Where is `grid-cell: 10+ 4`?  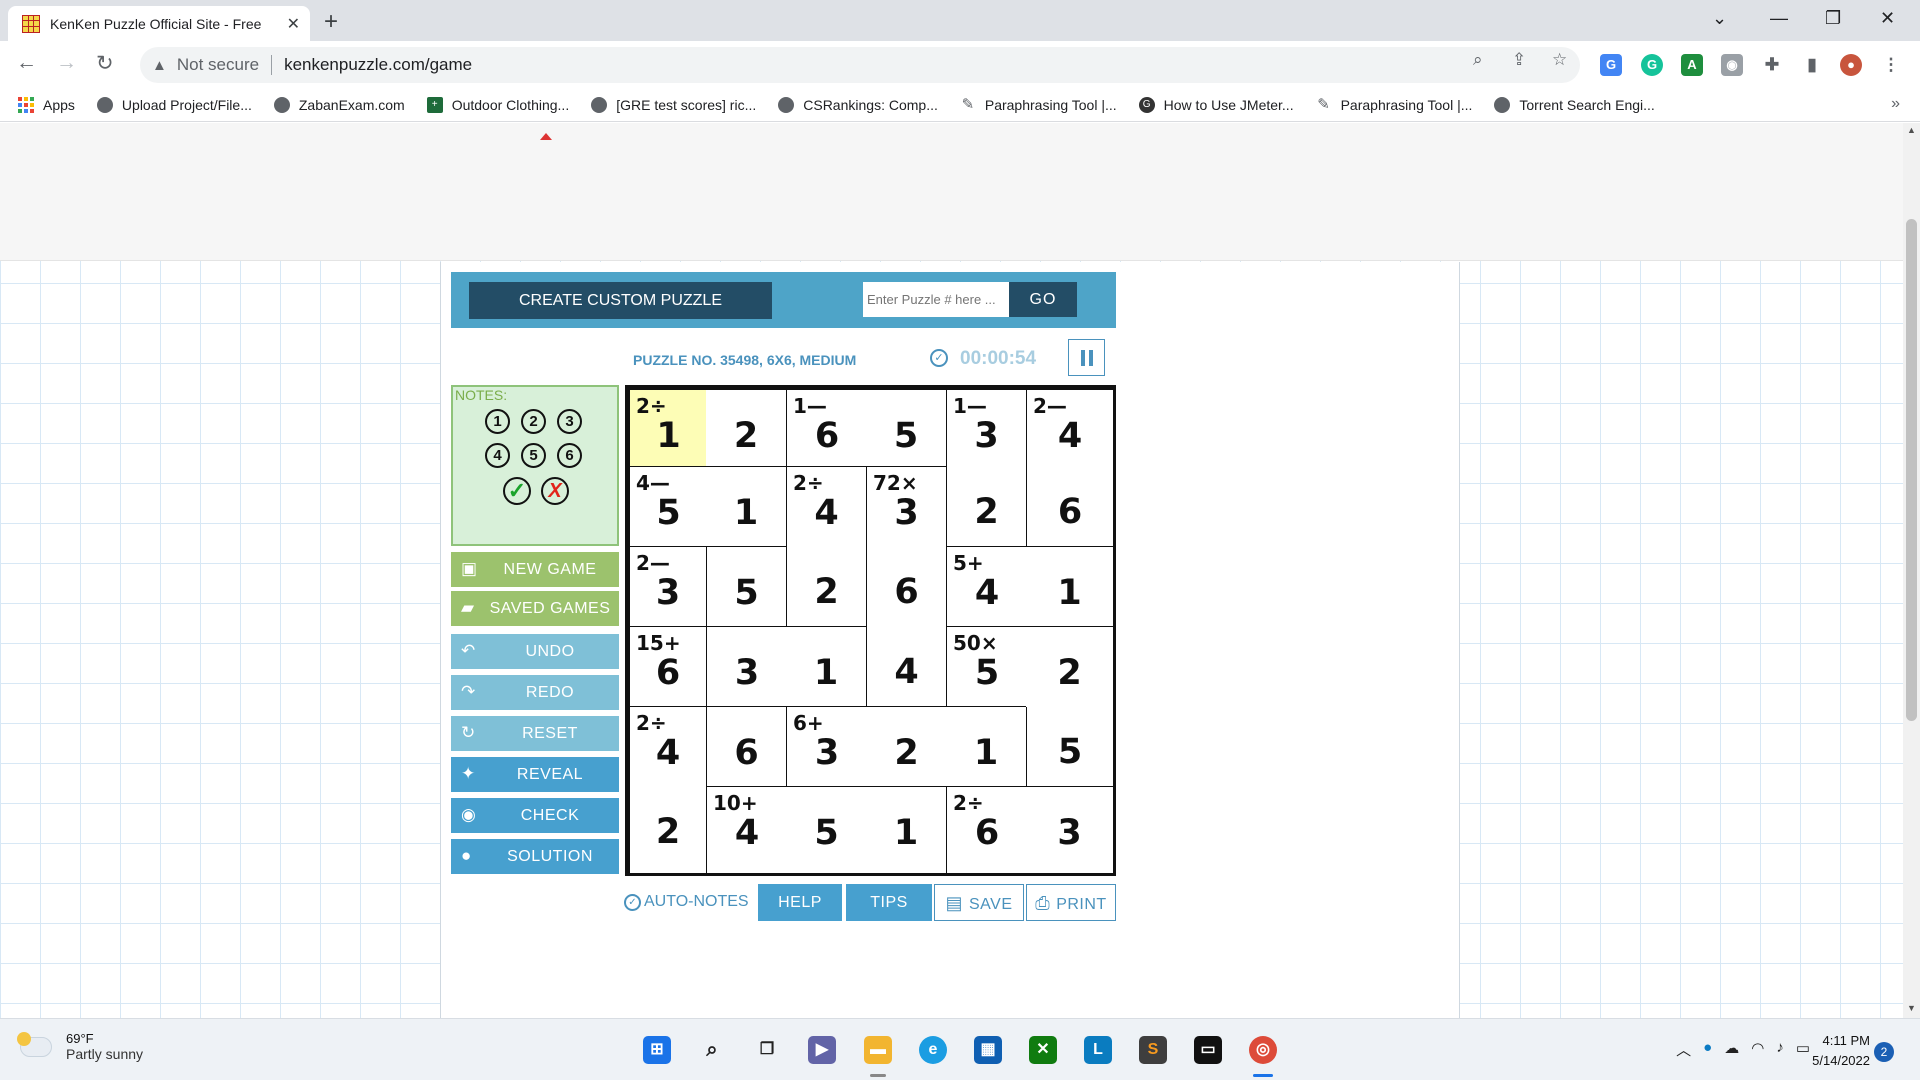 grid-cell: 10+ 4 is located at coordinates (747, 830).